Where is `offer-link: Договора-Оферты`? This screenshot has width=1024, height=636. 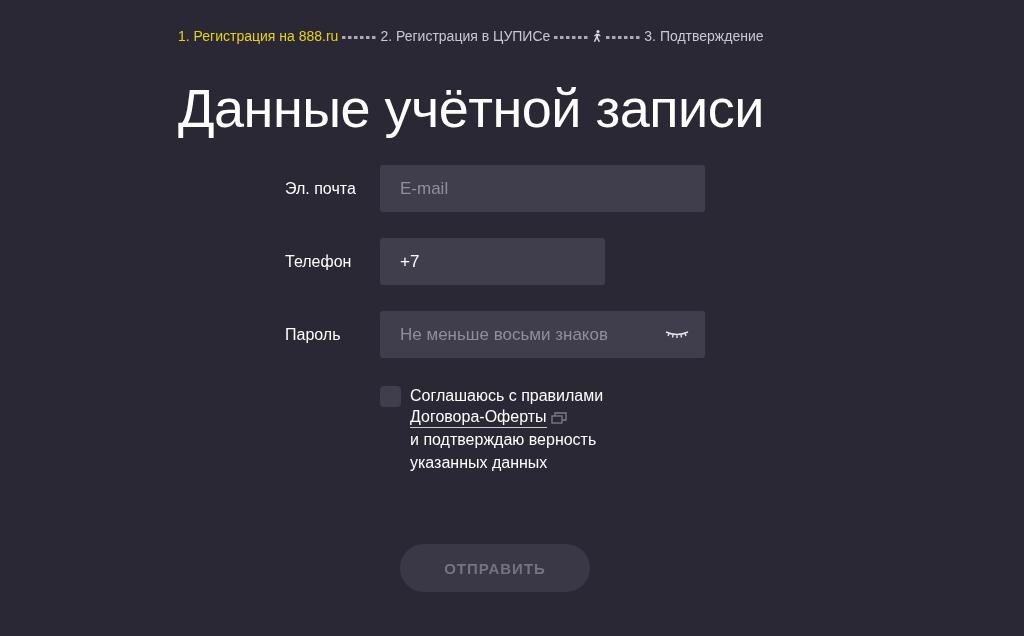 offer-link: Договора-Оферты is located at coordinates (478, 417).